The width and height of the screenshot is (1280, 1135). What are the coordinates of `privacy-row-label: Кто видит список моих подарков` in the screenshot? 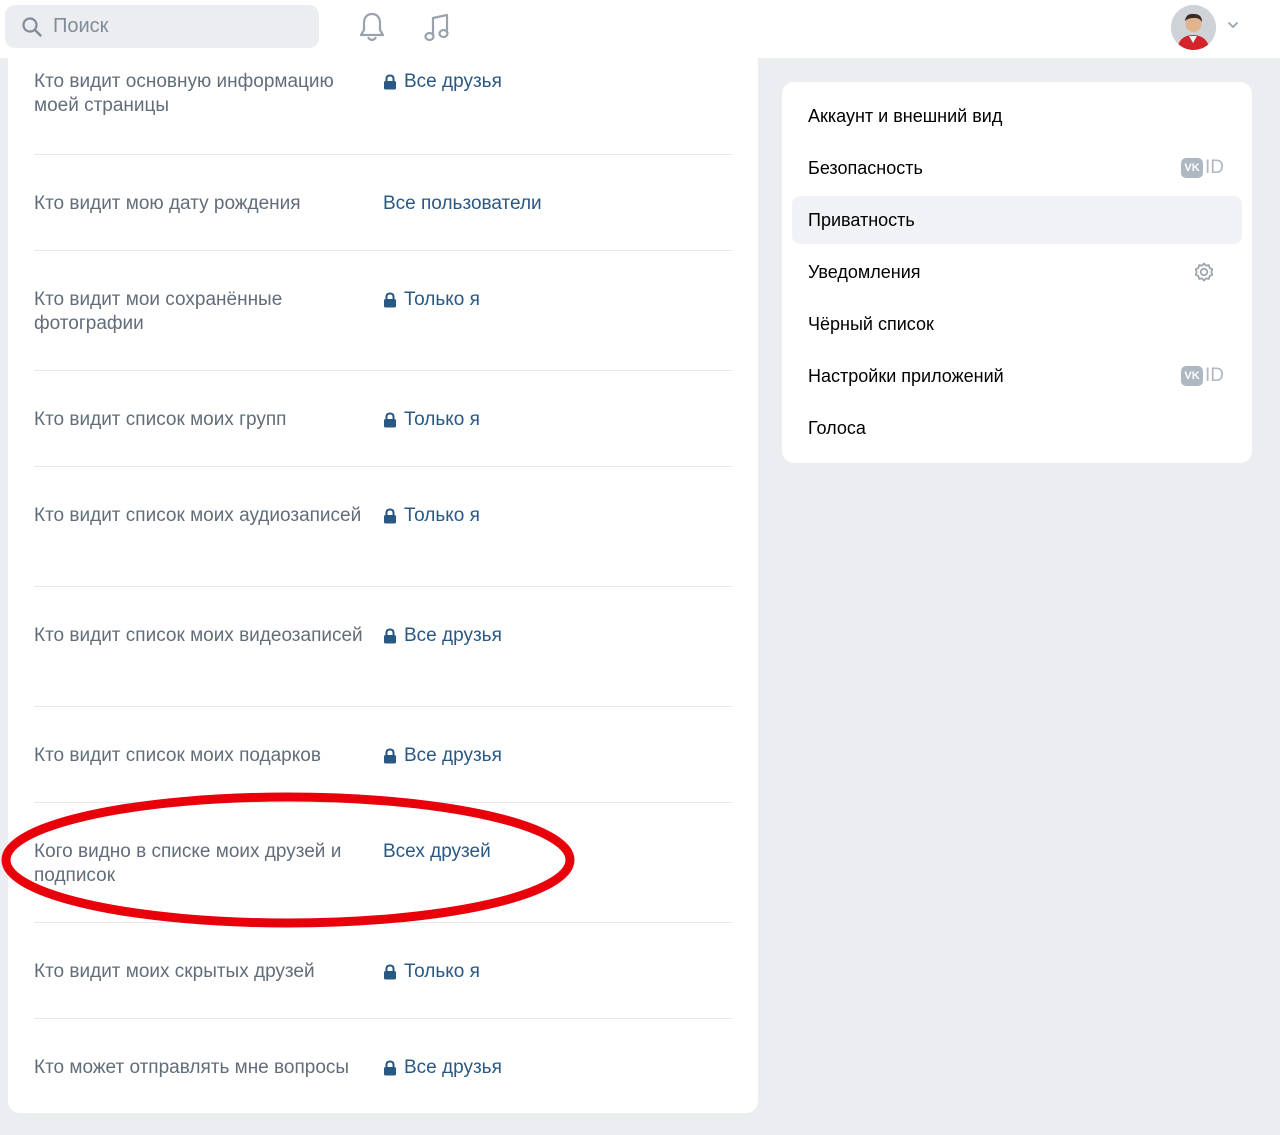 It's located at (177, 755).